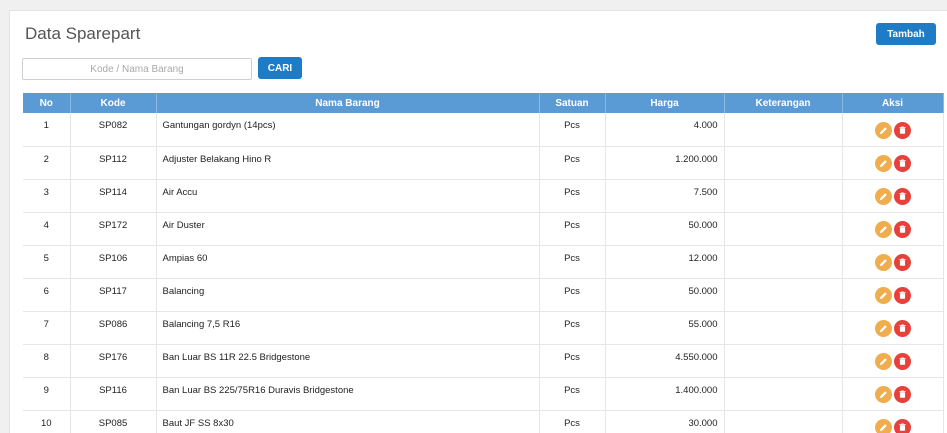 Image resolution: width=947 pixels, height=433 pixels. Describe the element at coordinates (348, 229) in the screenshot. I see `cell-nama-barang: Air Duster` at that location.